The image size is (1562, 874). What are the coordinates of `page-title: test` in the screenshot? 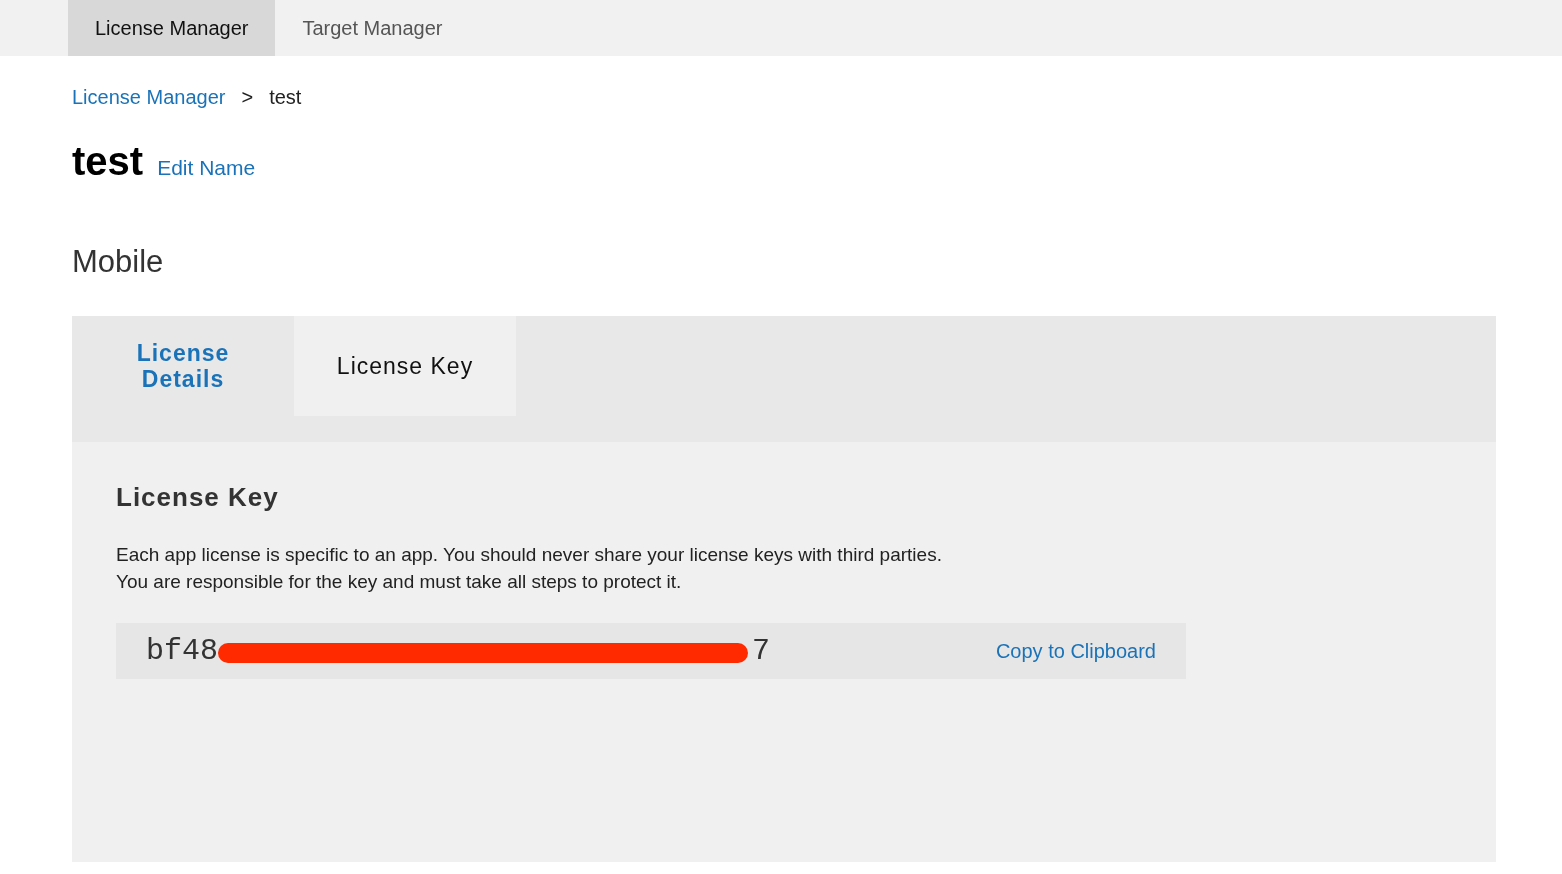 It's located at (108, 161).